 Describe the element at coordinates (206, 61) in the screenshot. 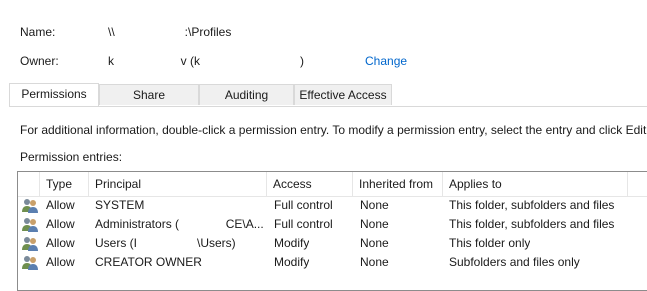

I see `owner-value: k v (k )` at that location.